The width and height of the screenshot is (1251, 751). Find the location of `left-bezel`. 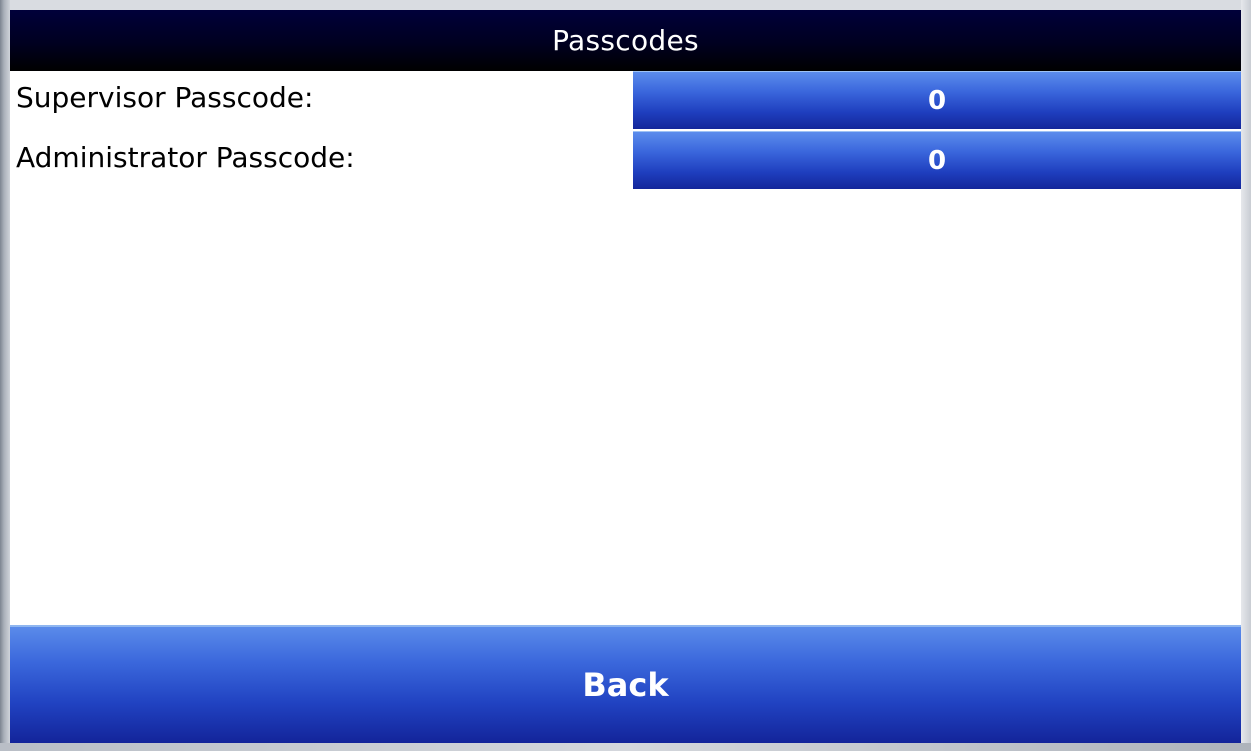

left-bezel is located at coordinates (5, 375).